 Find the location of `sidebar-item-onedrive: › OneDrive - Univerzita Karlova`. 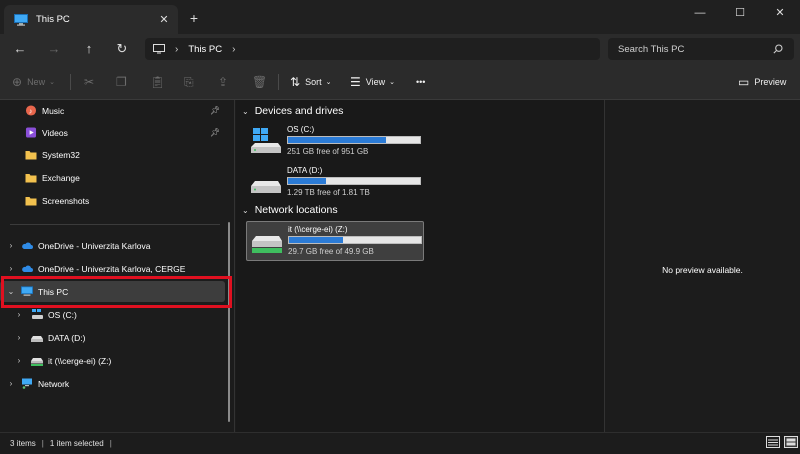

sidebar-item-onedrive: › OneDrive - Univerzita Karlova is located at coordinates (112, 245).